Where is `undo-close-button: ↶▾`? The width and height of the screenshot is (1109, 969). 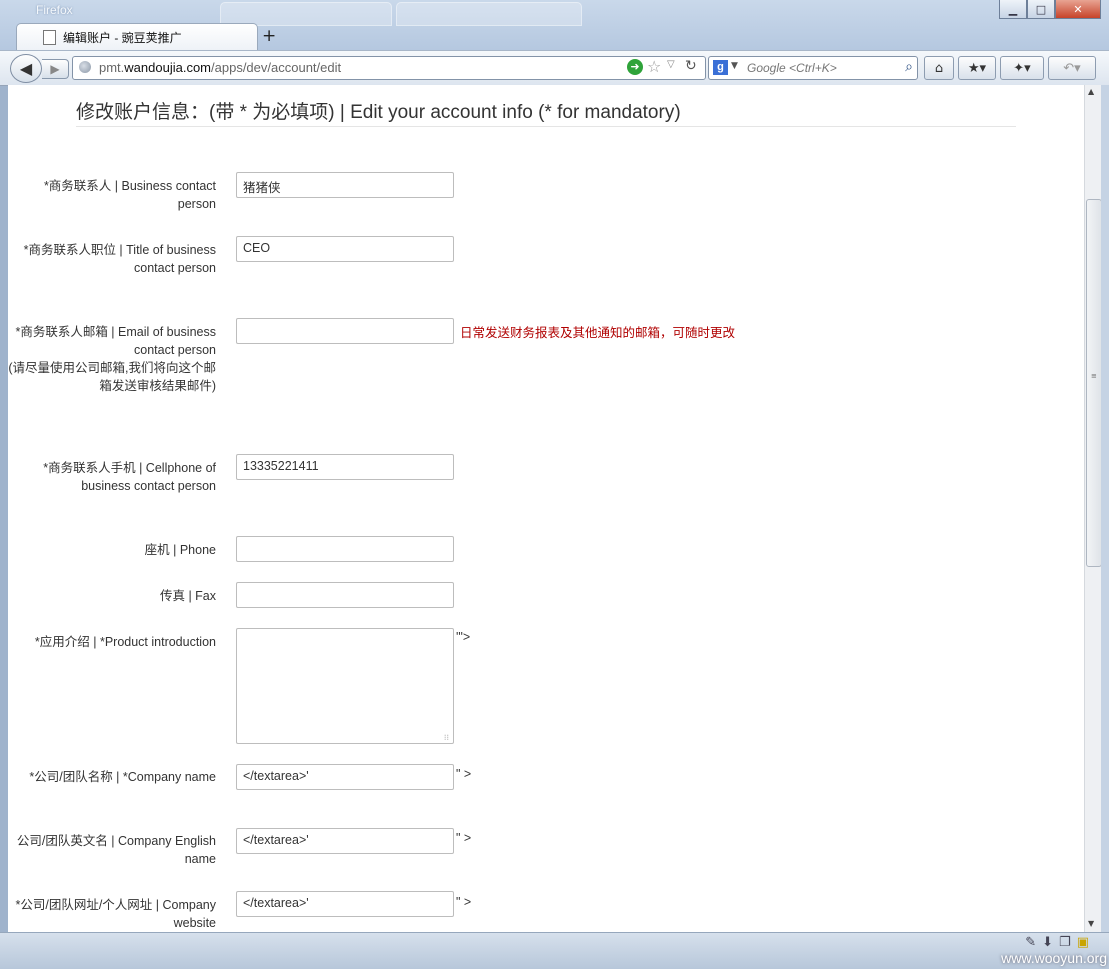 undo-close-button: ↶▾ is located at coordinates (1072, 68).